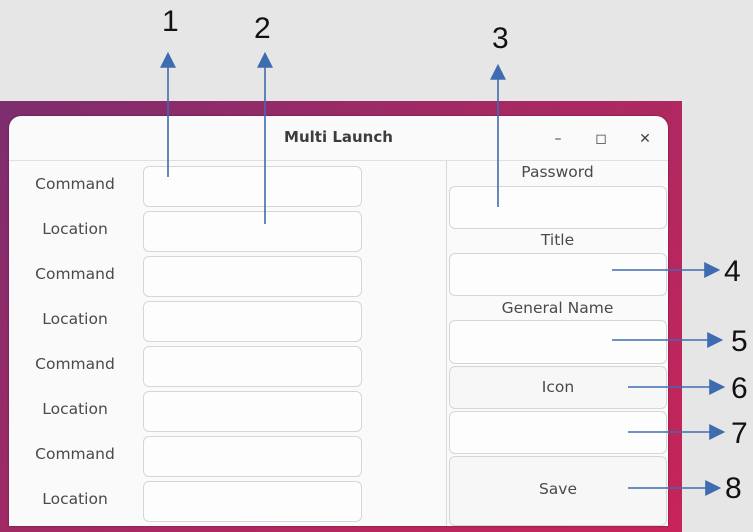  Describe the element at coordinates (739, 433) in the screenshot. I see `callout-7: 7` at that location.